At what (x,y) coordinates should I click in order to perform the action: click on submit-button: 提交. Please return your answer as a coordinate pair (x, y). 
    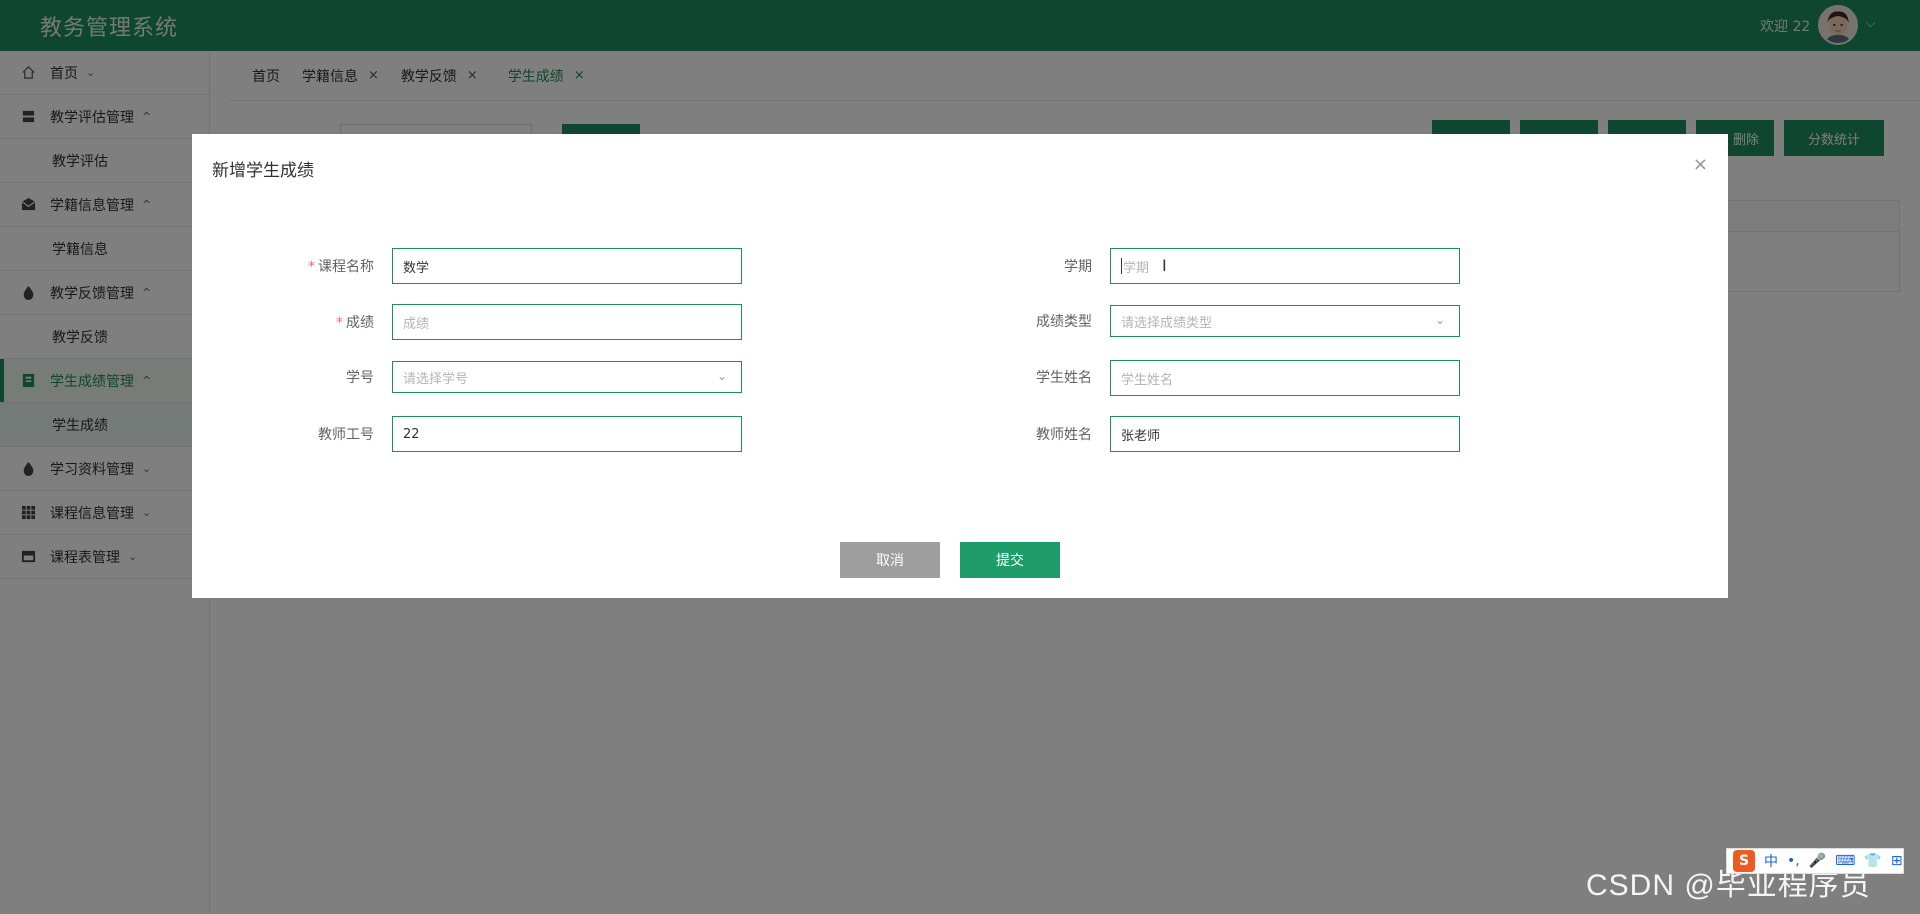
    Looking at the image, I should click on (1010, 560).